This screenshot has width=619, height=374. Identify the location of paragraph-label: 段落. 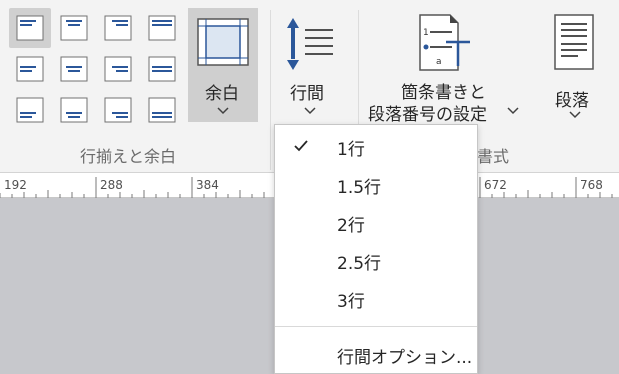
(572, 101).